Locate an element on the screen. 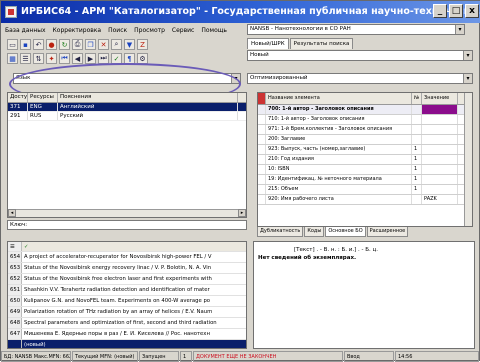 The height and width of the screenshot is (362, 480). menu-view: Просмотр is located at coordinates (149, 30).